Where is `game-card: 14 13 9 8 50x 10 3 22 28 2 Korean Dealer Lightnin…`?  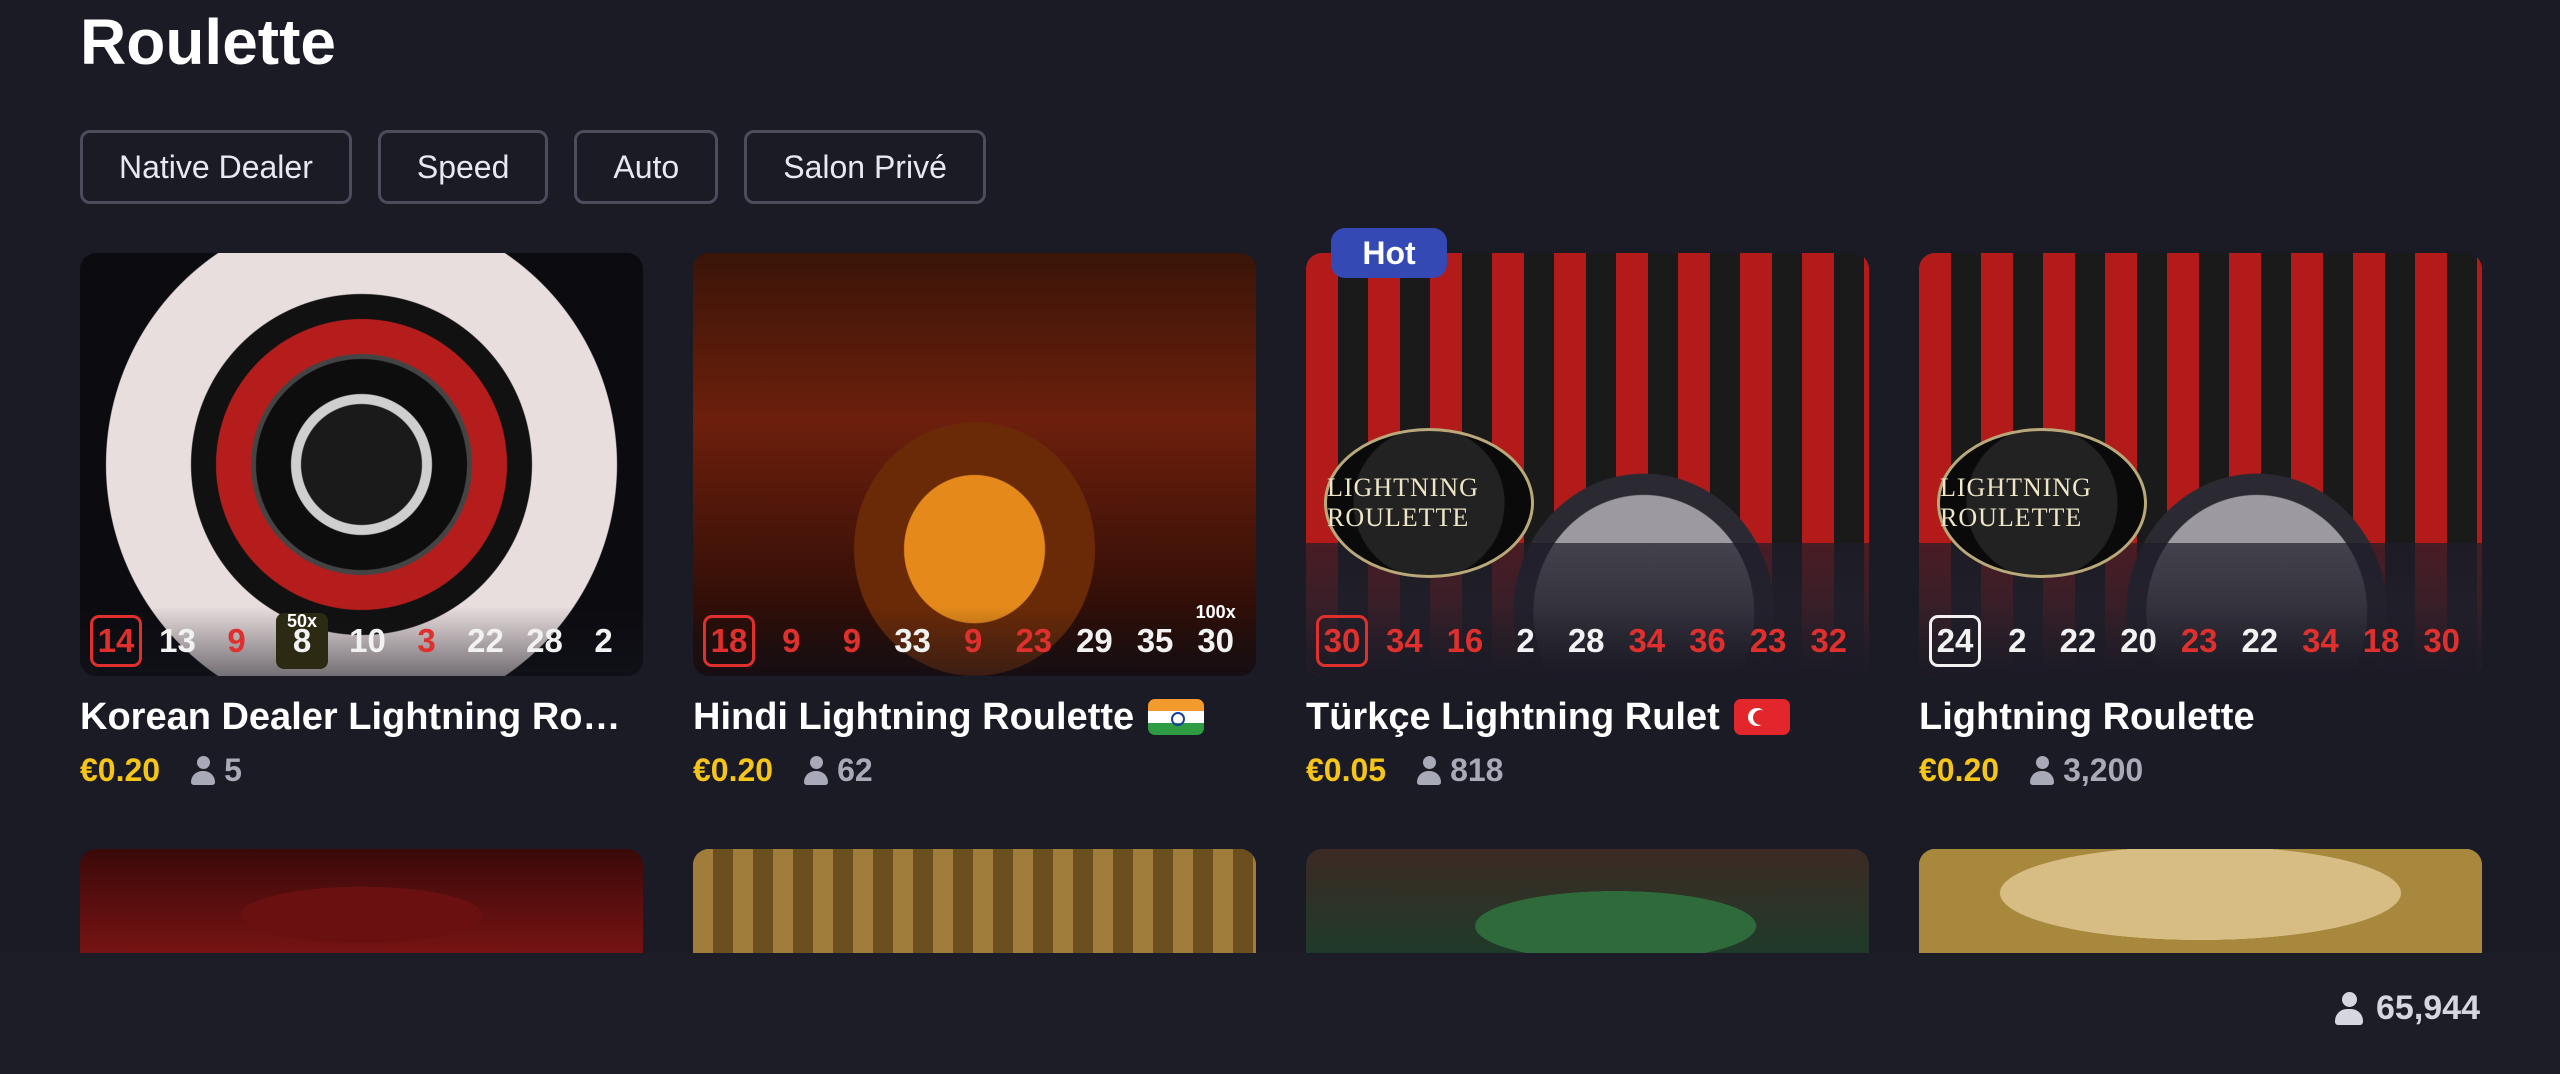
game-card: 14 13 9 8 50x 10 3 22 28 2 Korean Dealer Lightnin… is located at coordinates (361, 521).